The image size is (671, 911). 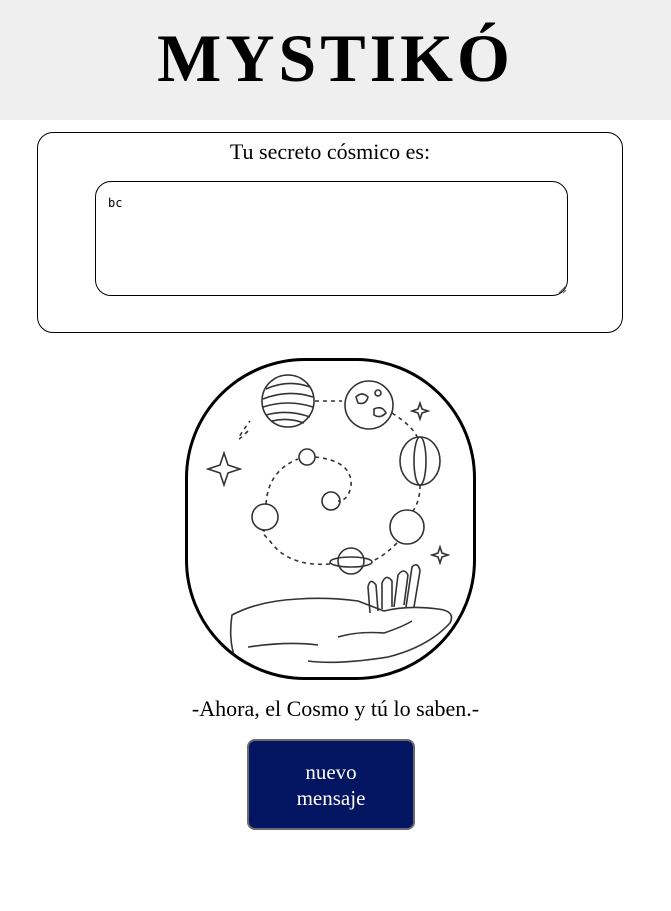 What do you see at coordinates (331, 784) in the screenshot?
I see `new-message-button: nuevo mensaje` at bounding box center [331, 784].